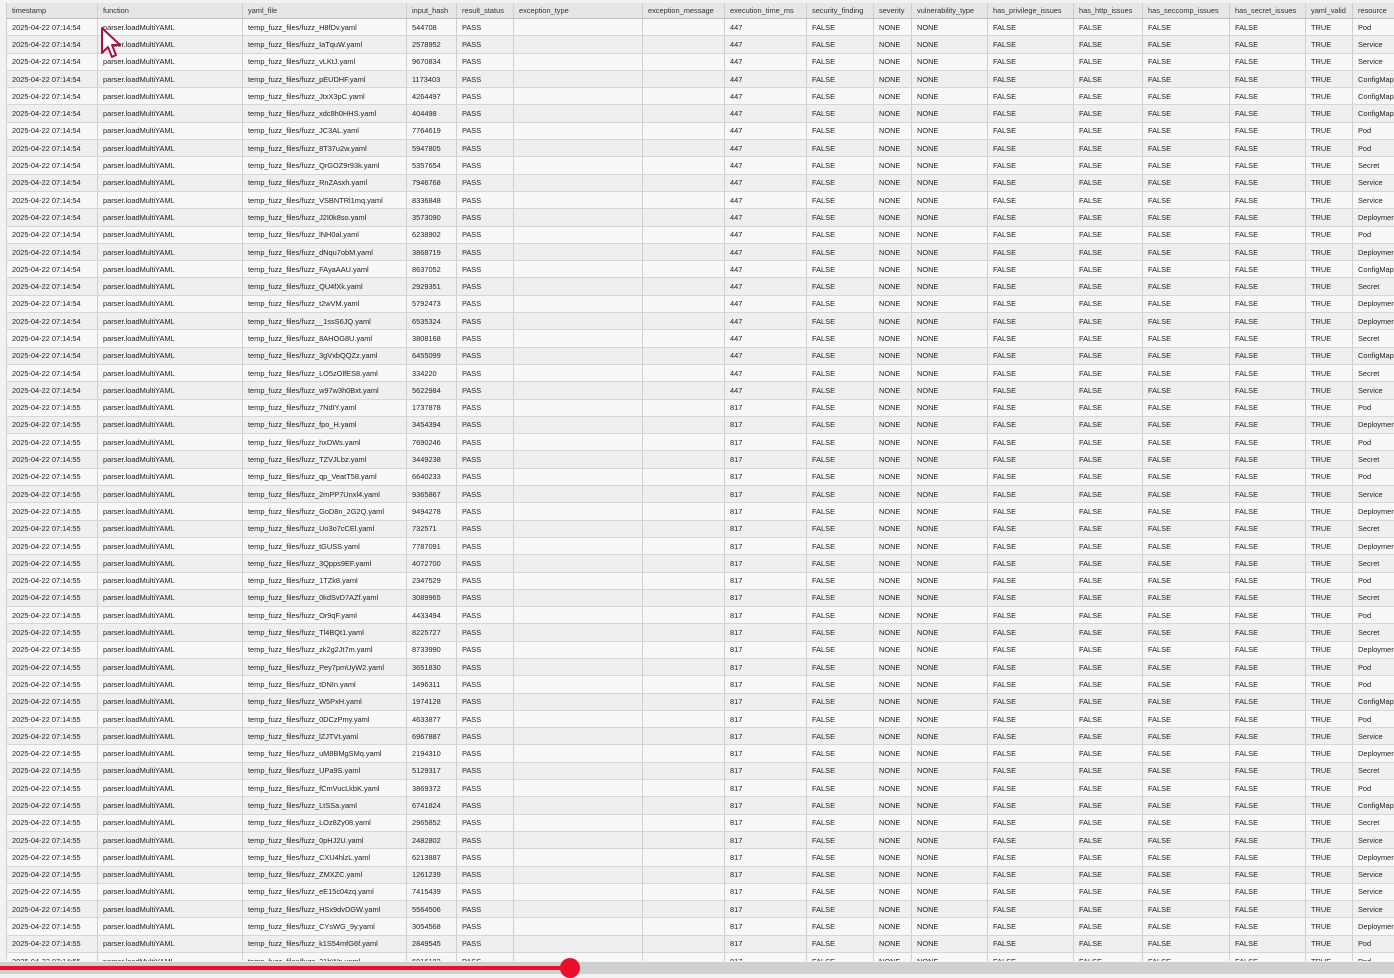  Describe the element at coordinates (325, 217) in the screenshot. I see `table-cell: temp_fuzz_files/fuzz_J2I0k8so.yaml` at that location.